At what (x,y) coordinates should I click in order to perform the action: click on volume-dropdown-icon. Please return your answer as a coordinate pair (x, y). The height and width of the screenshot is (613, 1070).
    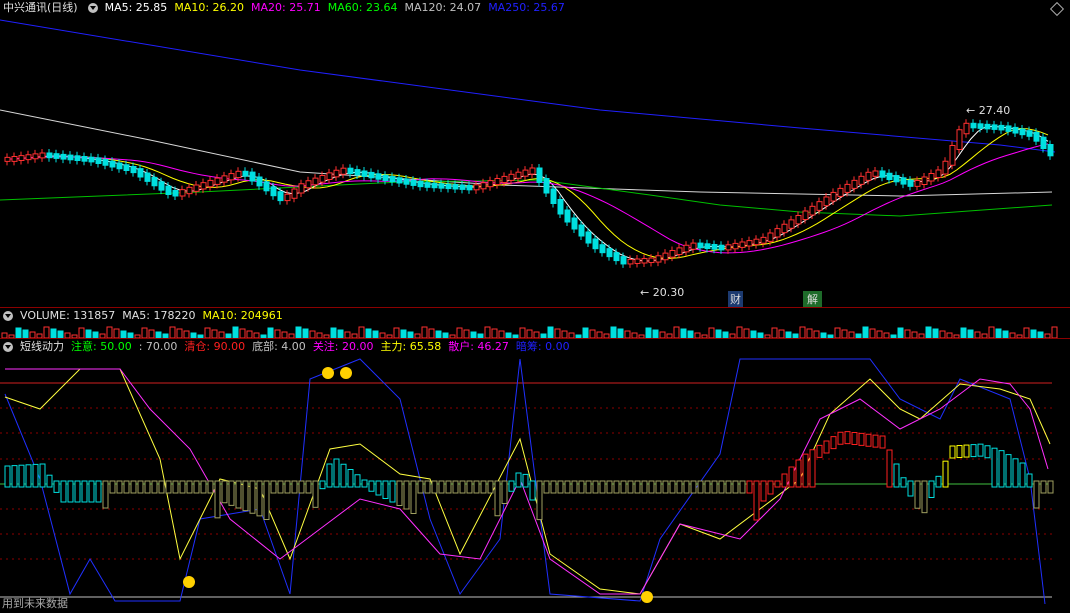
    Looking at the image, I should click on (8, 316).